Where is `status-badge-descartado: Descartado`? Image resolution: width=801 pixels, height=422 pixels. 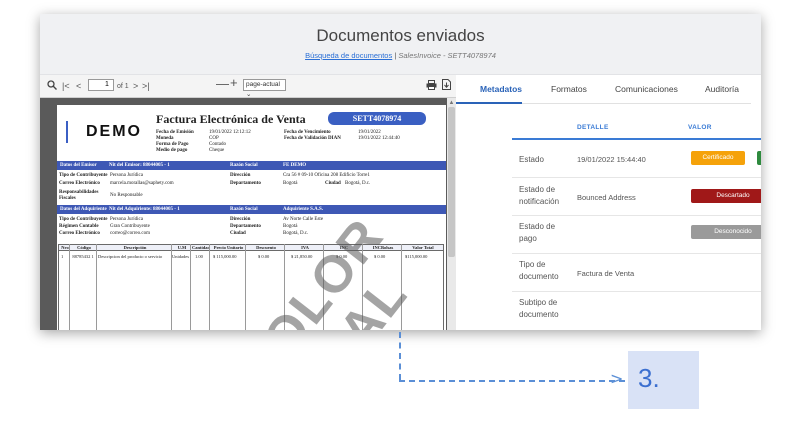
status-badge-descartado: Descartado is located at coordinates (726, 196).